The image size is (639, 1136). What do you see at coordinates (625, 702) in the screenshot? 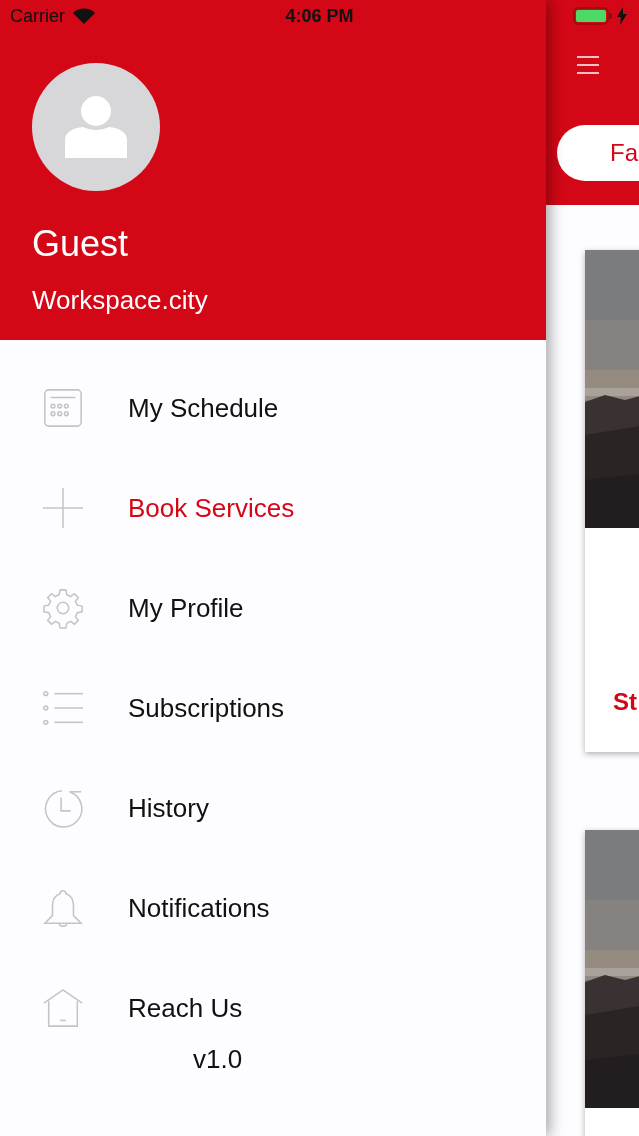
I see `card-title: St` at bounding box center [625, 702].